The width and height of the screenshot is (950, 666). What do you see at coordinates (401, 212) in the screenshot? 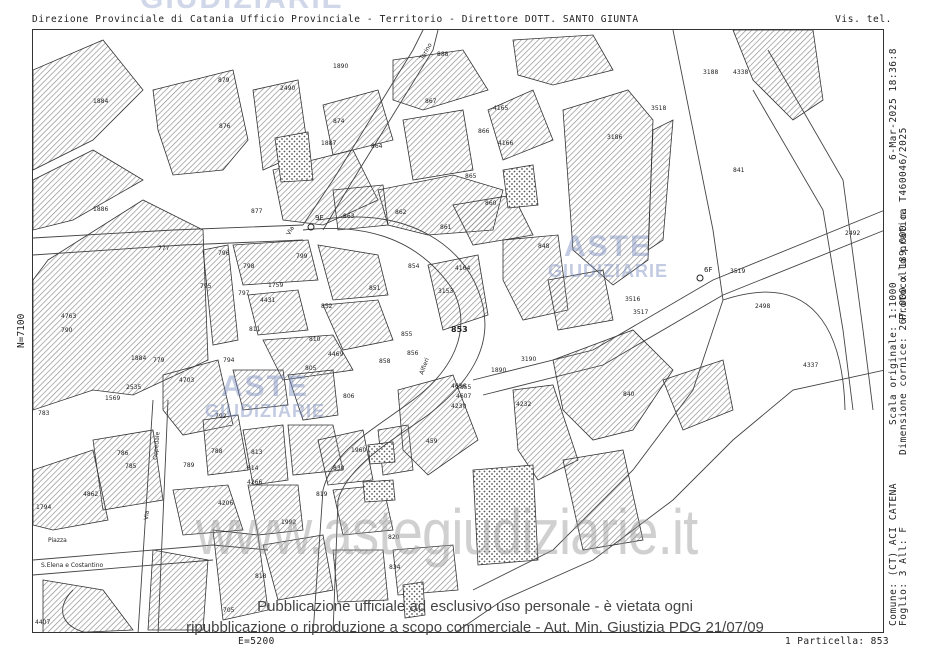
I see `parcel-label-862: 862` at bounding box center [401, 212].